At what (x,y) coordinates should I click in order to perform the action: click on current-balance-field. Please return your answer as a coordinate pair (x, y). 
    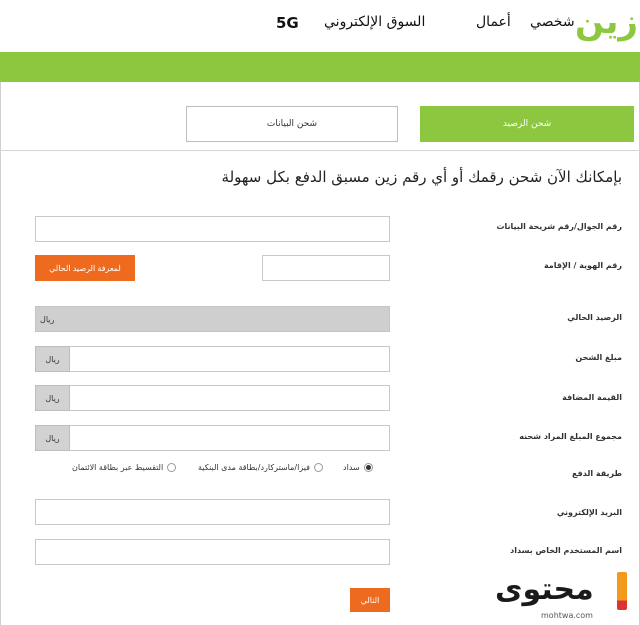
    Looking at the image, I should click on (212, 319).